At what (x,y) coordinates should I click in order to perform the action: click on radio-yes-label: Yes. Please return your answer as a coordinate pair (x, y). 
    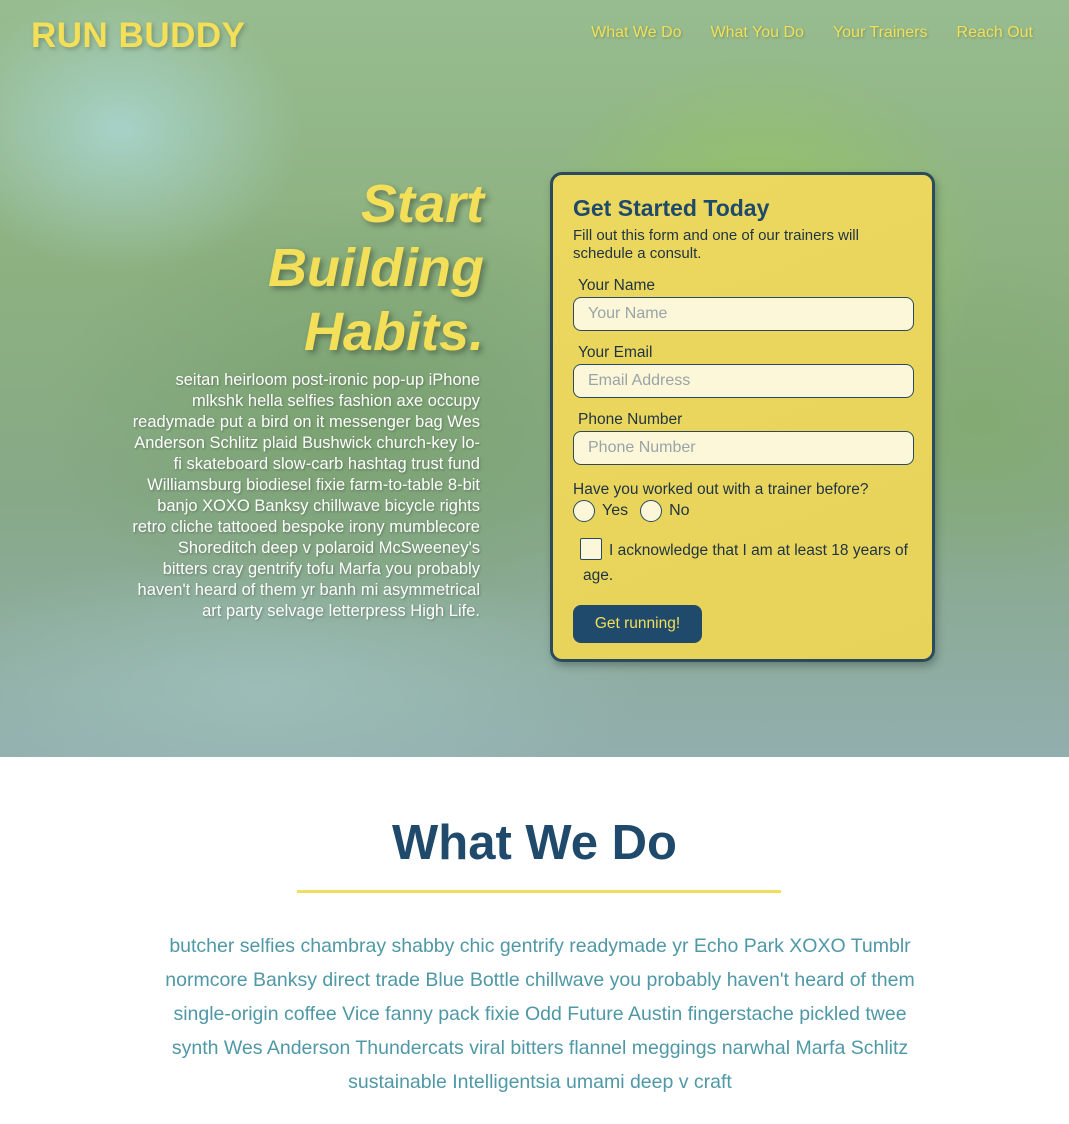
    Looking at the image, I should click on (615, 511).